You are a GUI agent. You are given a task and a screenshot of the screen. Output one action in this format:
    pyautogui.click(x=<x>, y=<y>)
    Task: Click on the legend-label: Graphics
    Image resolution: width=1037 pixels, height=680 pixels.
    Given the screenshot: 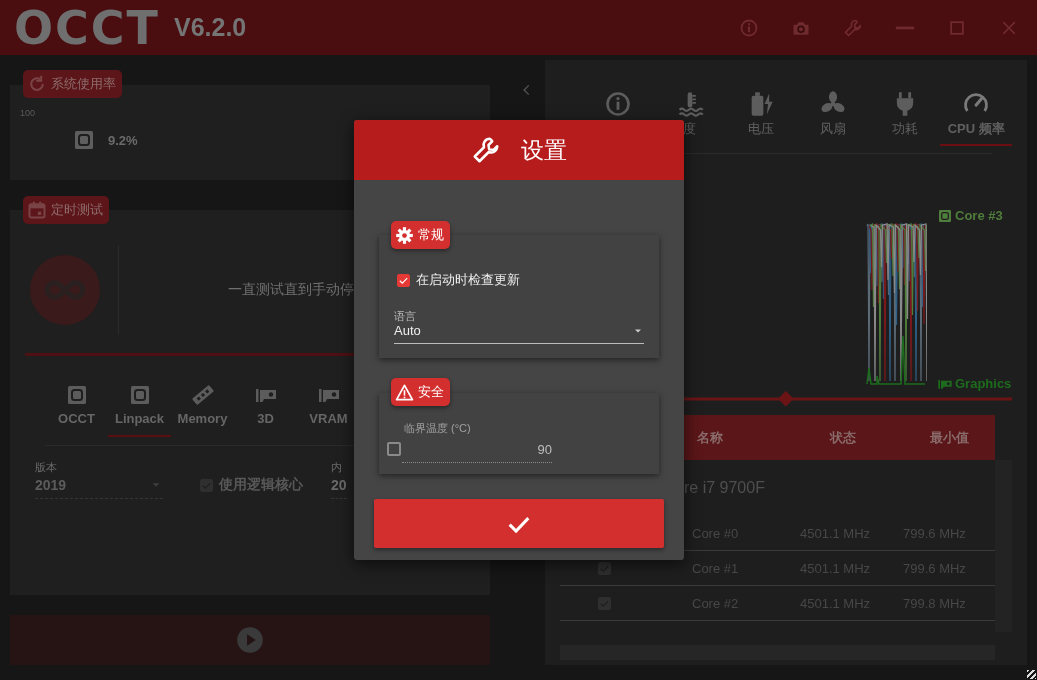 What is the action you would take?
    pyautogui.click(x=983, y=384)
    